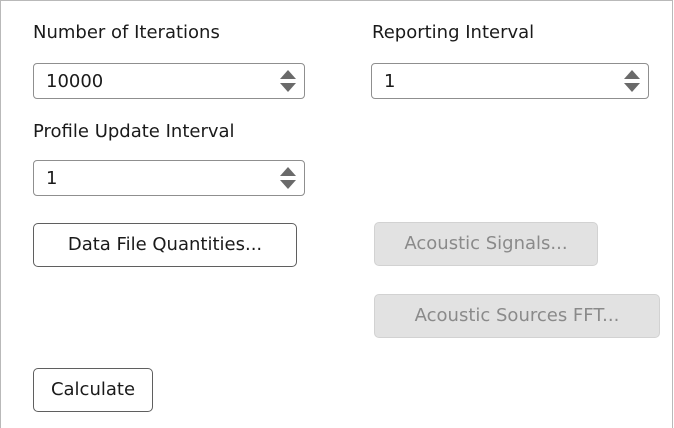 Image resolution: width=674 pixels, height=428 pixels. What do you see at coordinates (510, 81) in the screenshot?
I see `reporting-interval-spinner: 1` at bounding box center [510, 81].